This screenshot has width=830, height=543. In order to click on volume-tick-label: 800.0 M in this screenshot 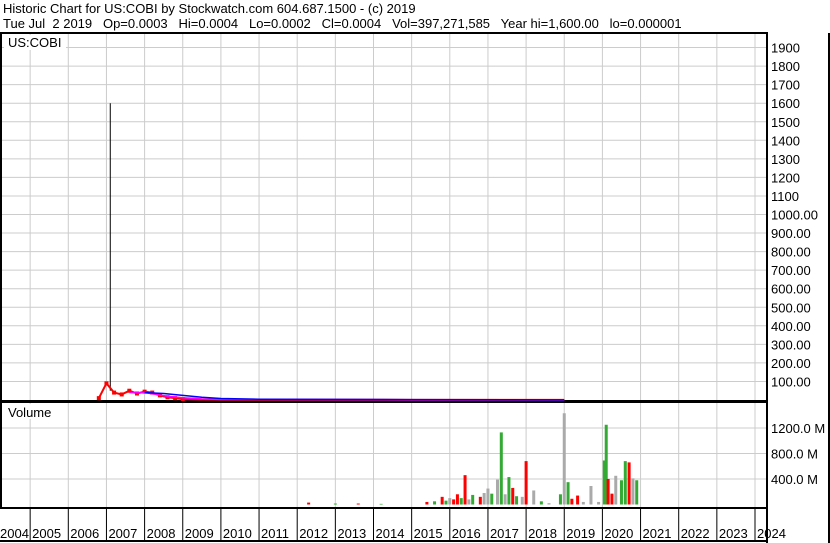, I will do `click(794, 453)`.